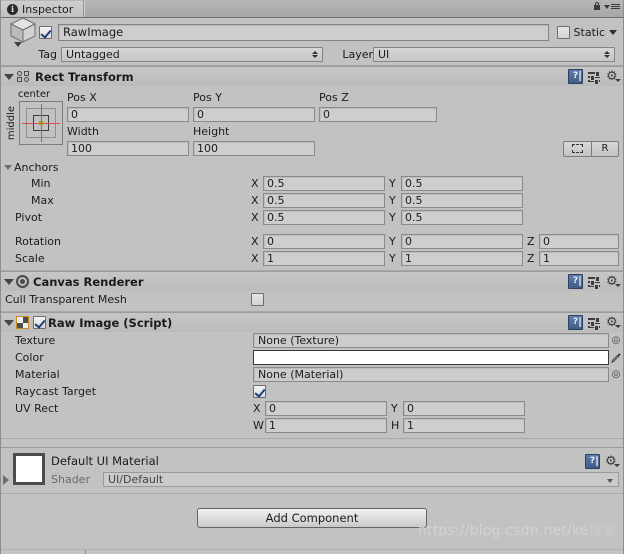 This screenshot has width=624, height=554. I want to click on rect-transform-foldout-icon, so click(9, 76).